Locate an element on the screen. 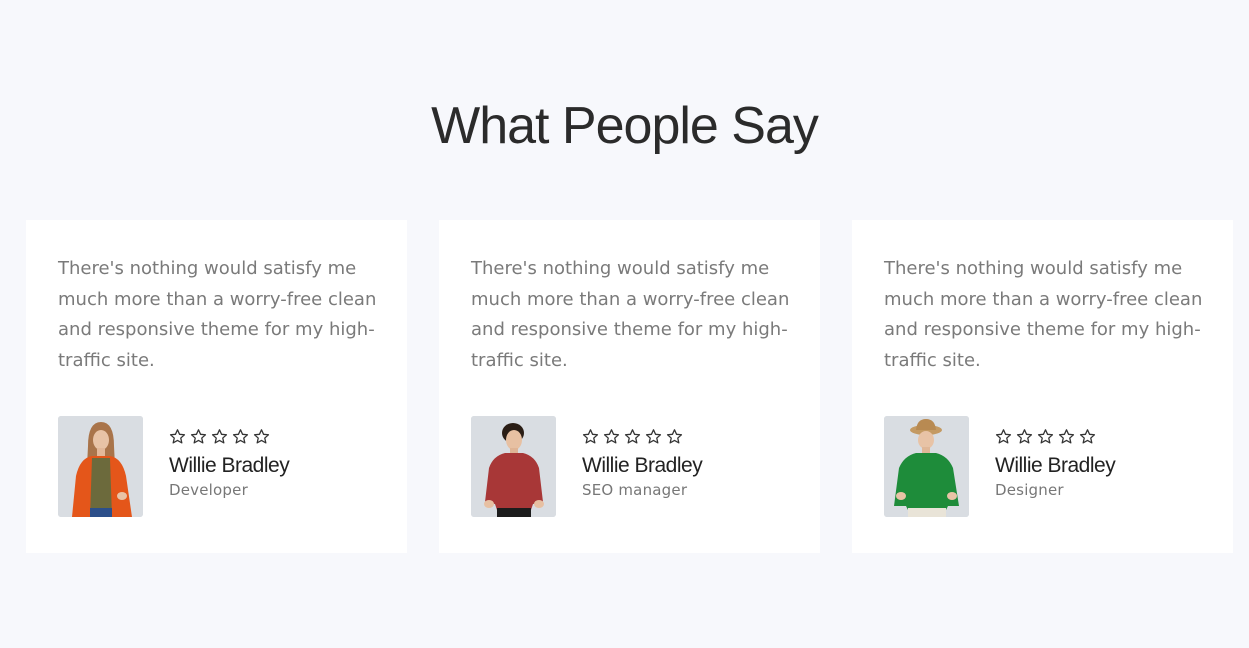 This screenshot has height=648, width=1249. author-role: Developer is located at coordinates (208, 490).